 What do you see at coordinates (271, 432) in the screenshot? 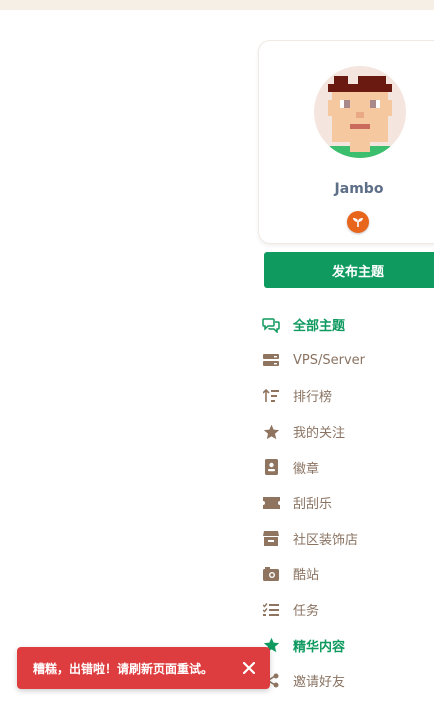
I see `star-icon` at bounding box center [271, 432].